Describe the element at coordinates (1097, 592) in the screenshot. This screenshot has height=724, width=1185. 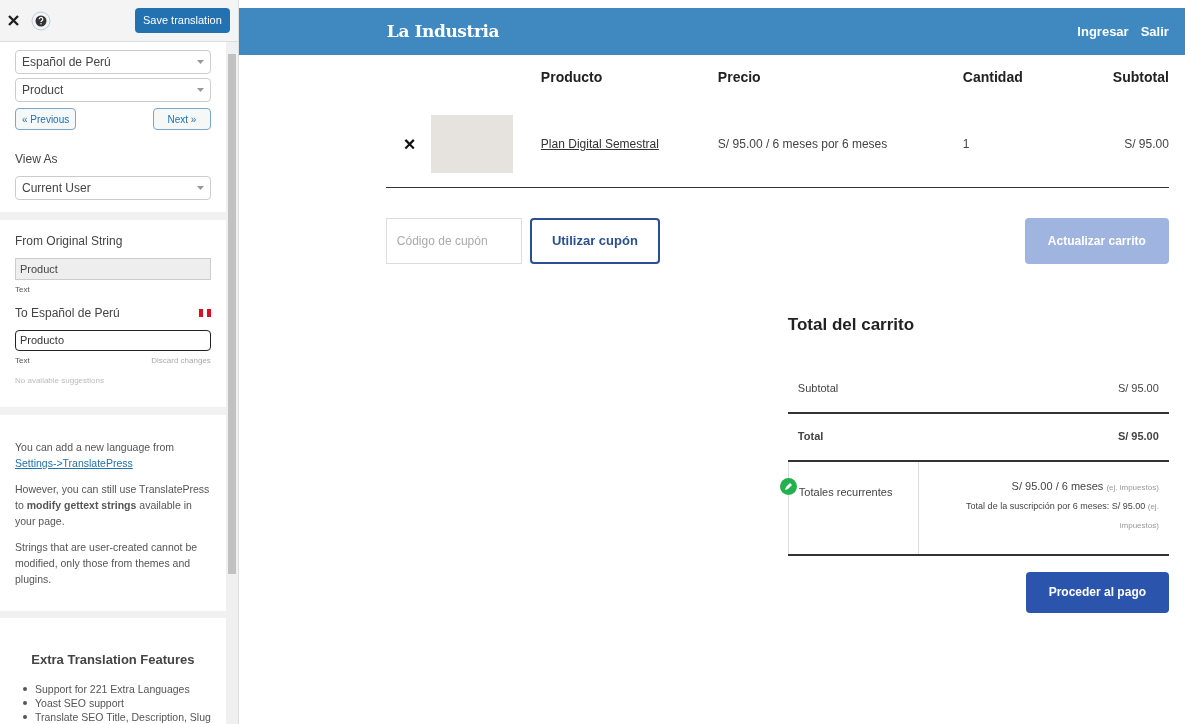
I see `checkout-button: Proceder al pago` at that location.